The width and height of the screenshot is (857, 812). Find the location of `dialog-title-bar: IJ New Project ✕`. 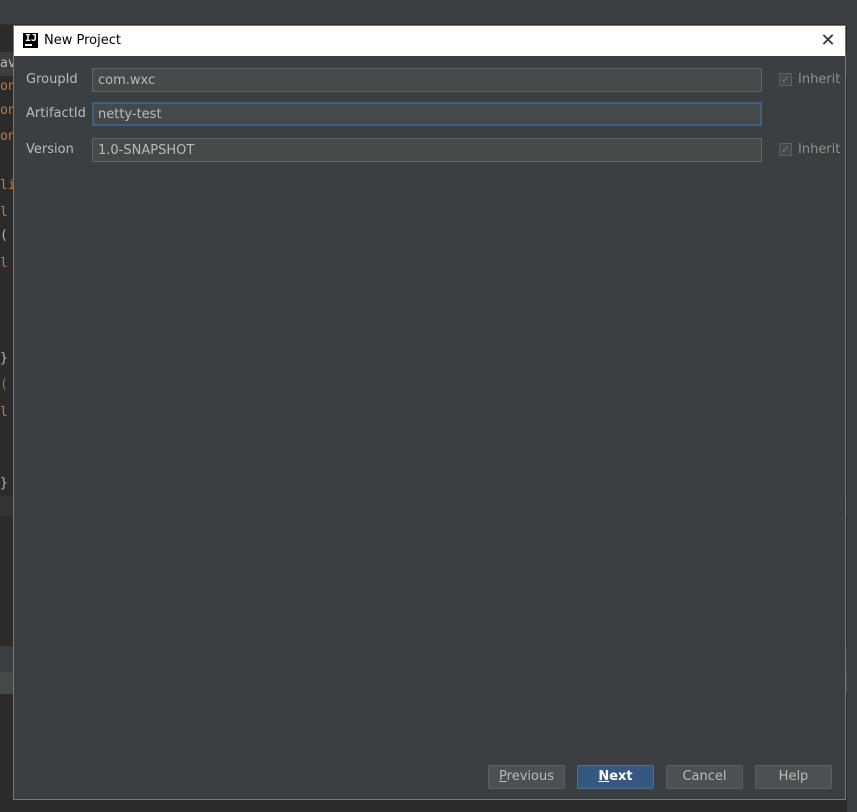

dialog-title-bar: IJ New Project ✕ is located at coordinates (429, 41).